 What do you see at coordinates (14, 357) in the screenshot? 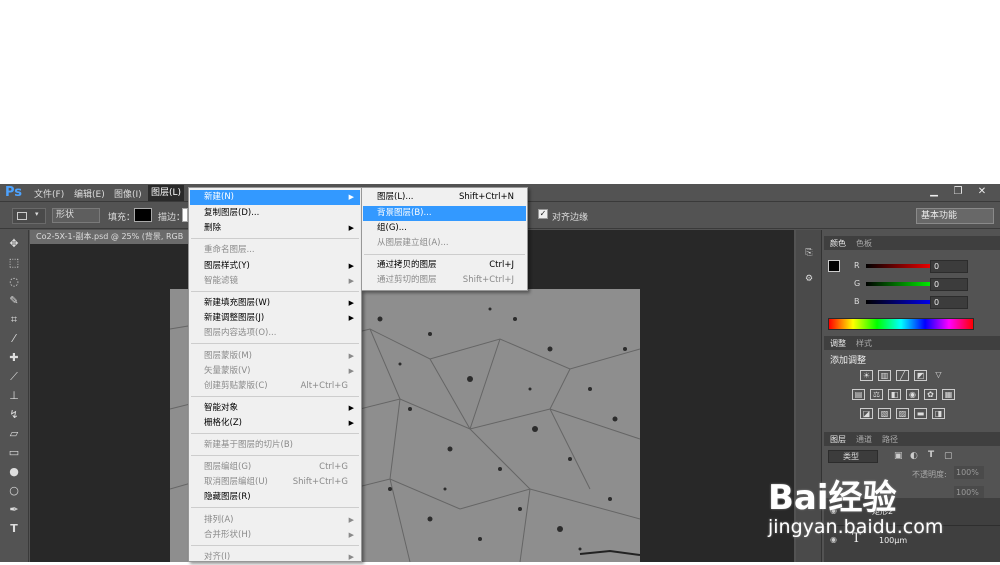
I see `healing-brush-tool-icon: ✚` at bounding box center [14, 357].